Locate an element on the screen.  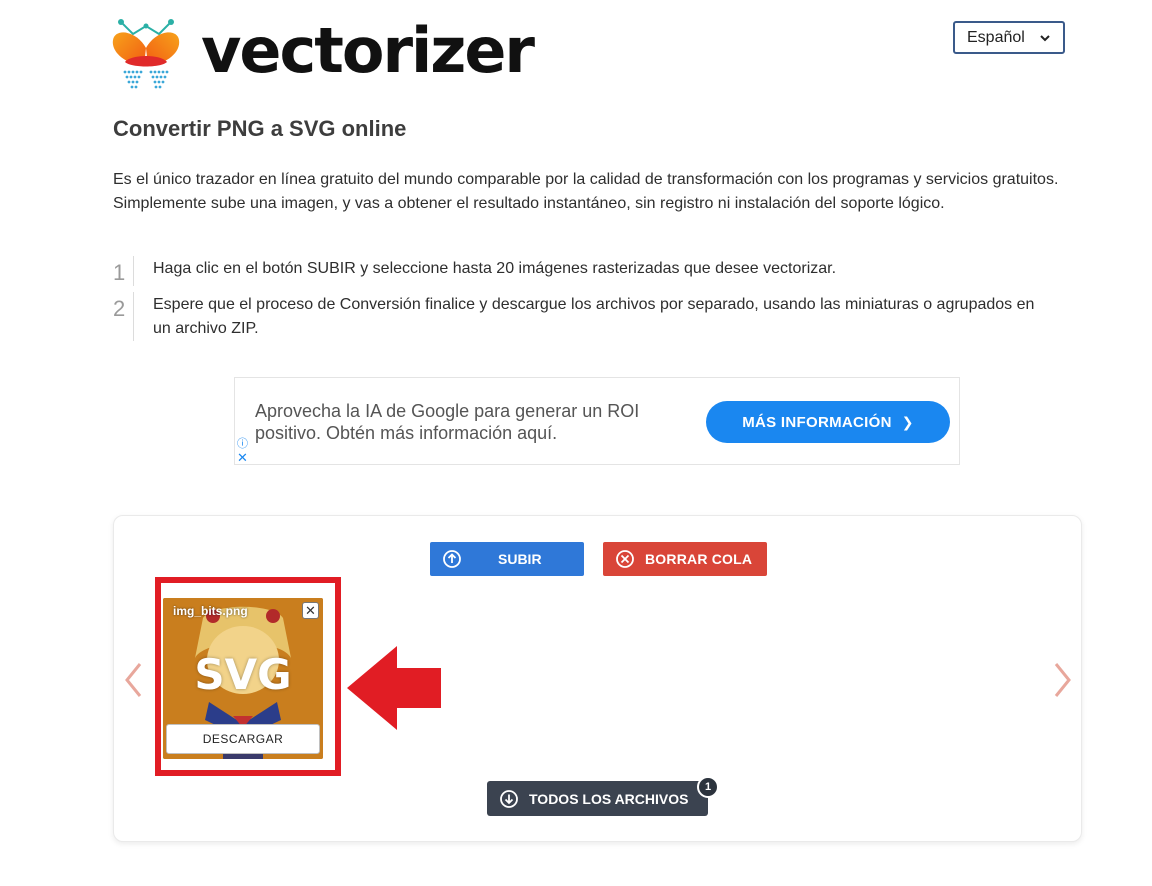
download-all-label: TODOS LOS ARCHIVOS is located at coordinates (609, 798).